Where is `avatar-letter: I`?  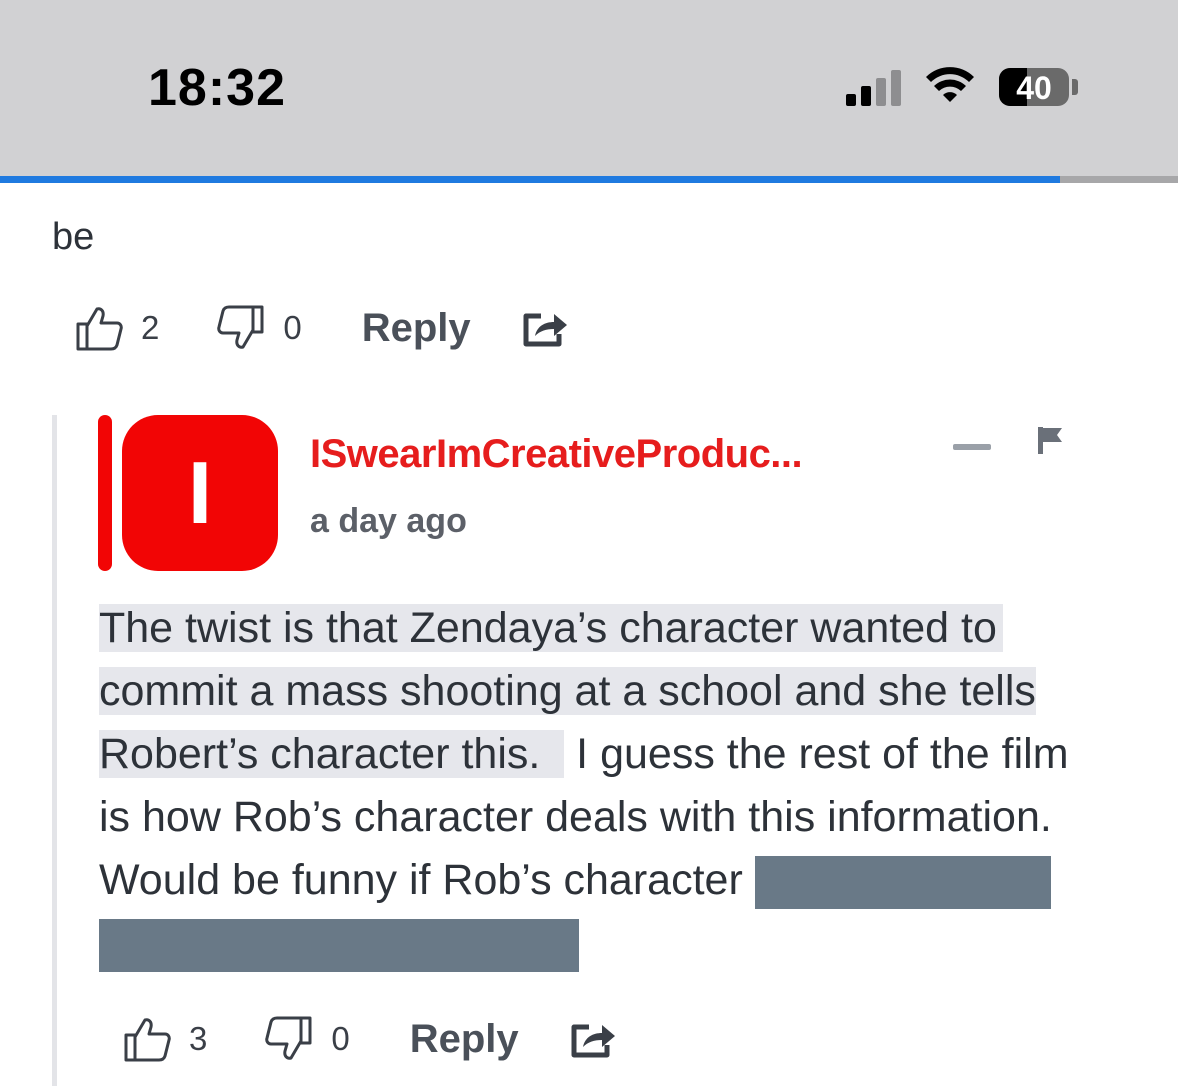 avatar-letter: I is located at coordinates (200, 492).